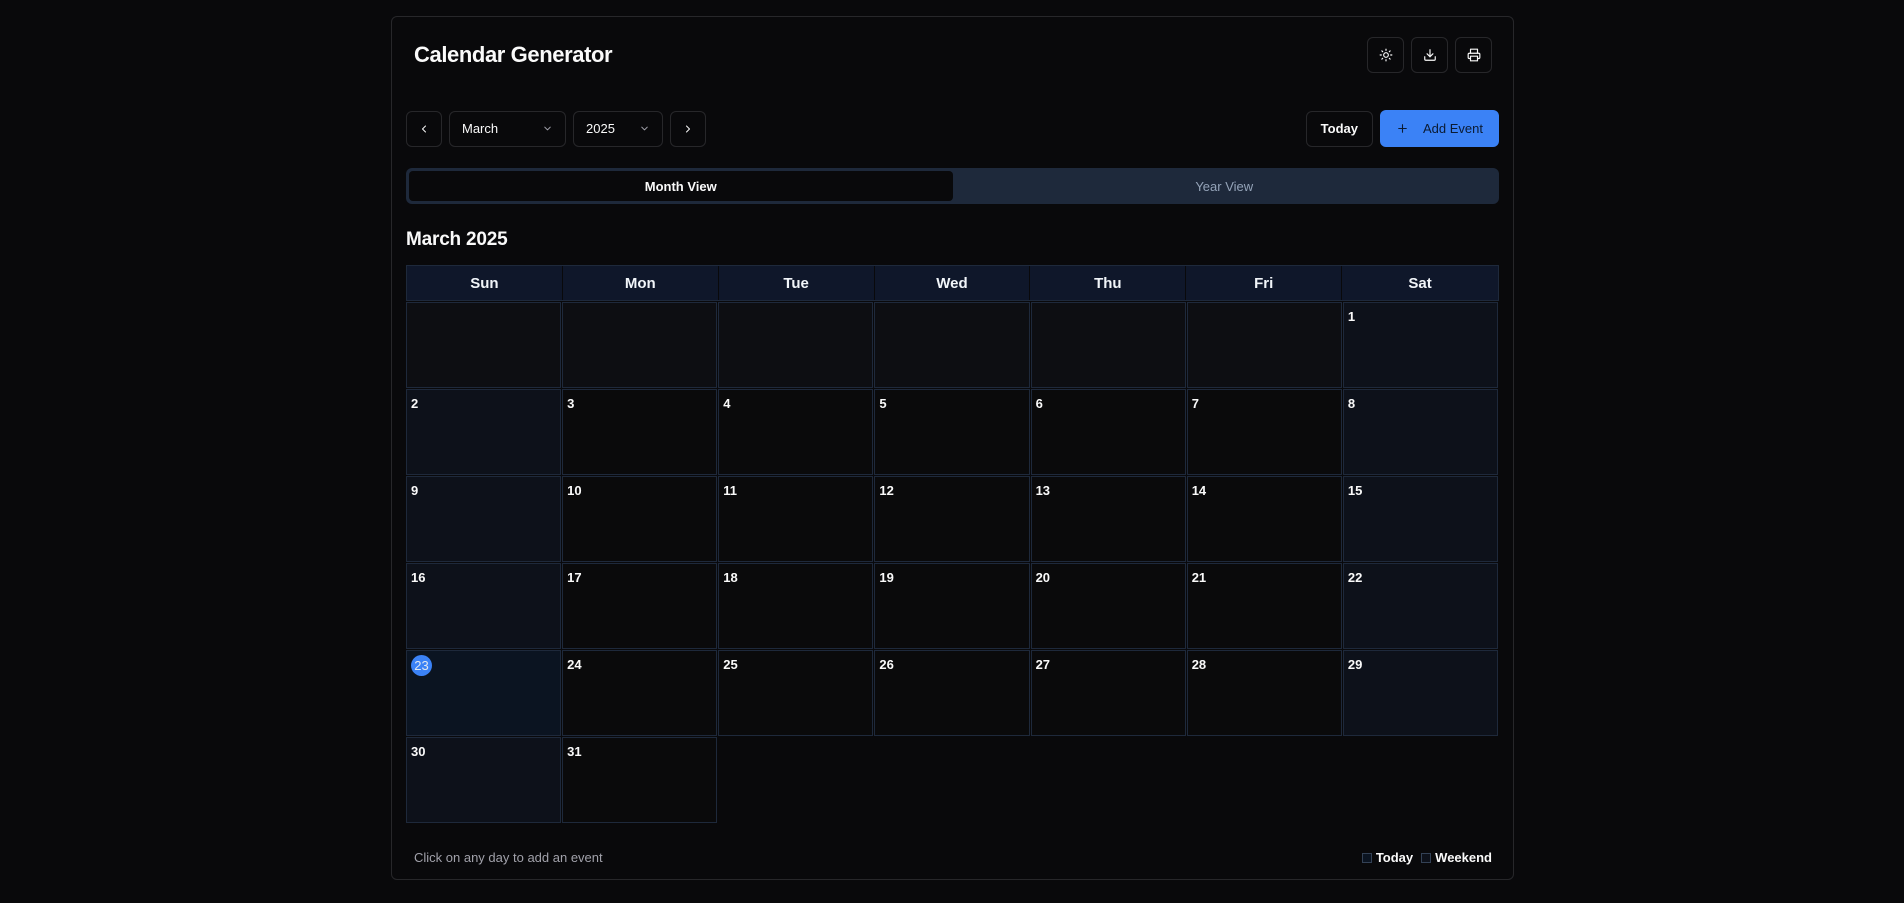  I want to click on day-cell: 5, so click(952, 432).